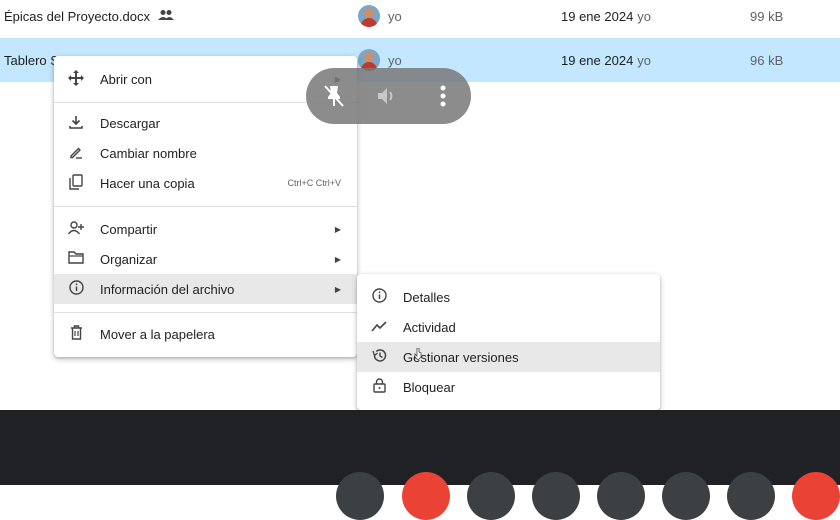 This screenshot has width=840, height=520. Describe the element at coordinates (76, 229) in the screenshot. I see `person-add-icon` at that location.